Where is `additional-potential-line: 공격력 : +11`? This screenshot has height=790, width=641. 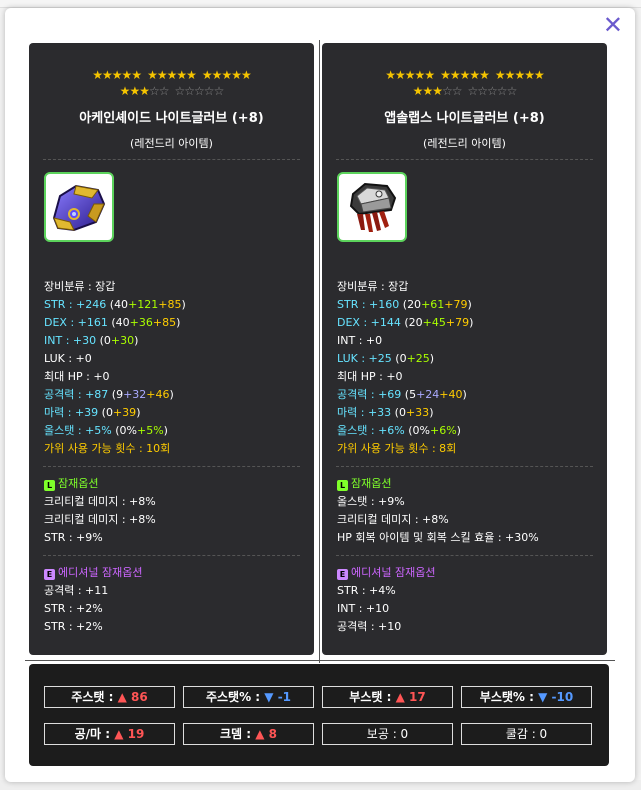 additional-potential-line: 공격력 : +11 is located at coordinates (76, 590).